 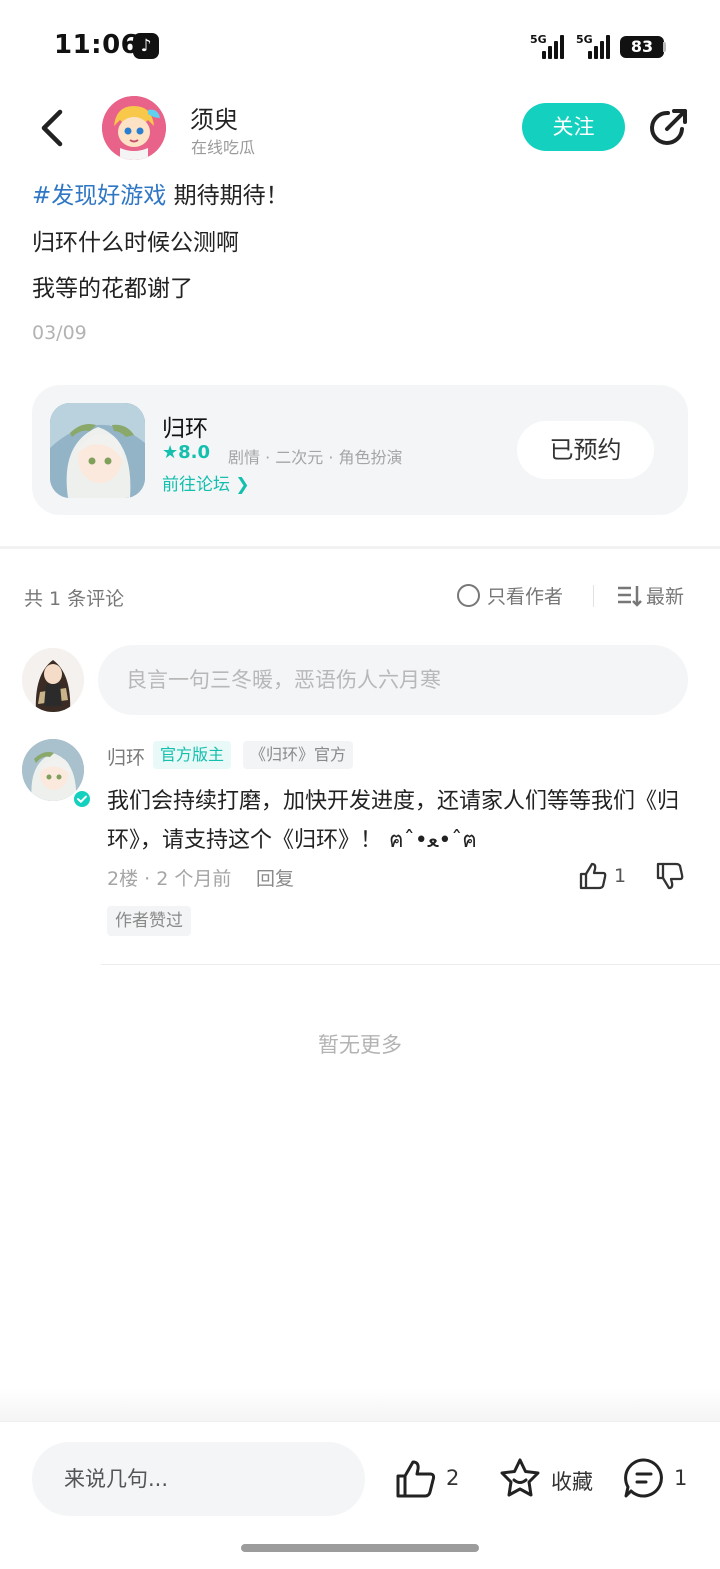 I want to click on reply-button: 回复, so click(x=275, y=877).